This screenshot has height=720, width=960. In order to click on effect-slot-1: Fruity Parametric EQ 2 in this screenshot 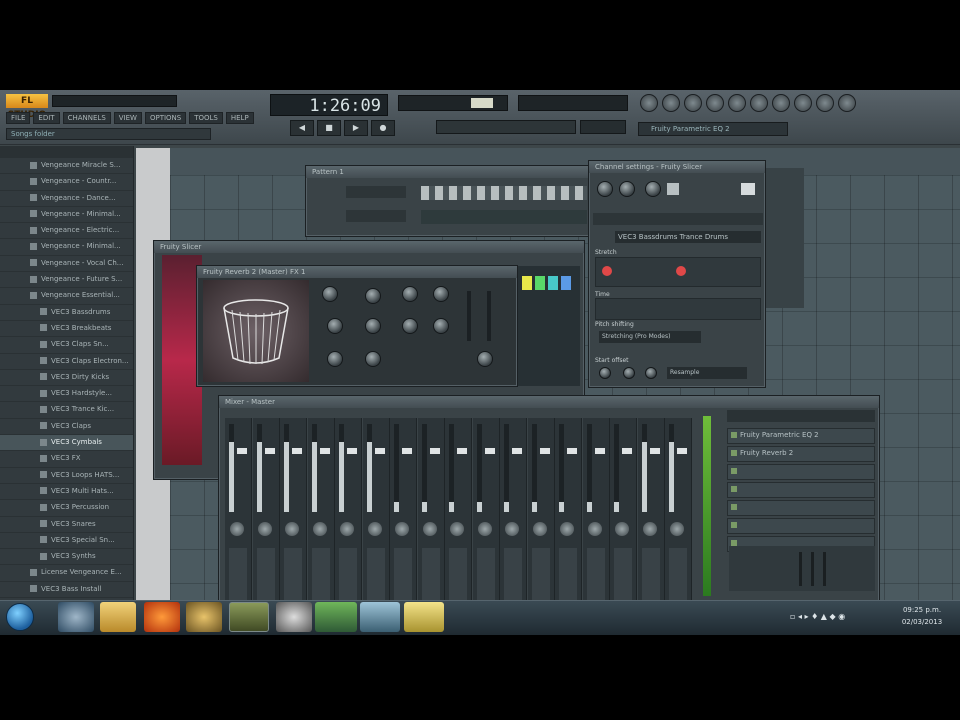, I will do `click(801, 436)`.